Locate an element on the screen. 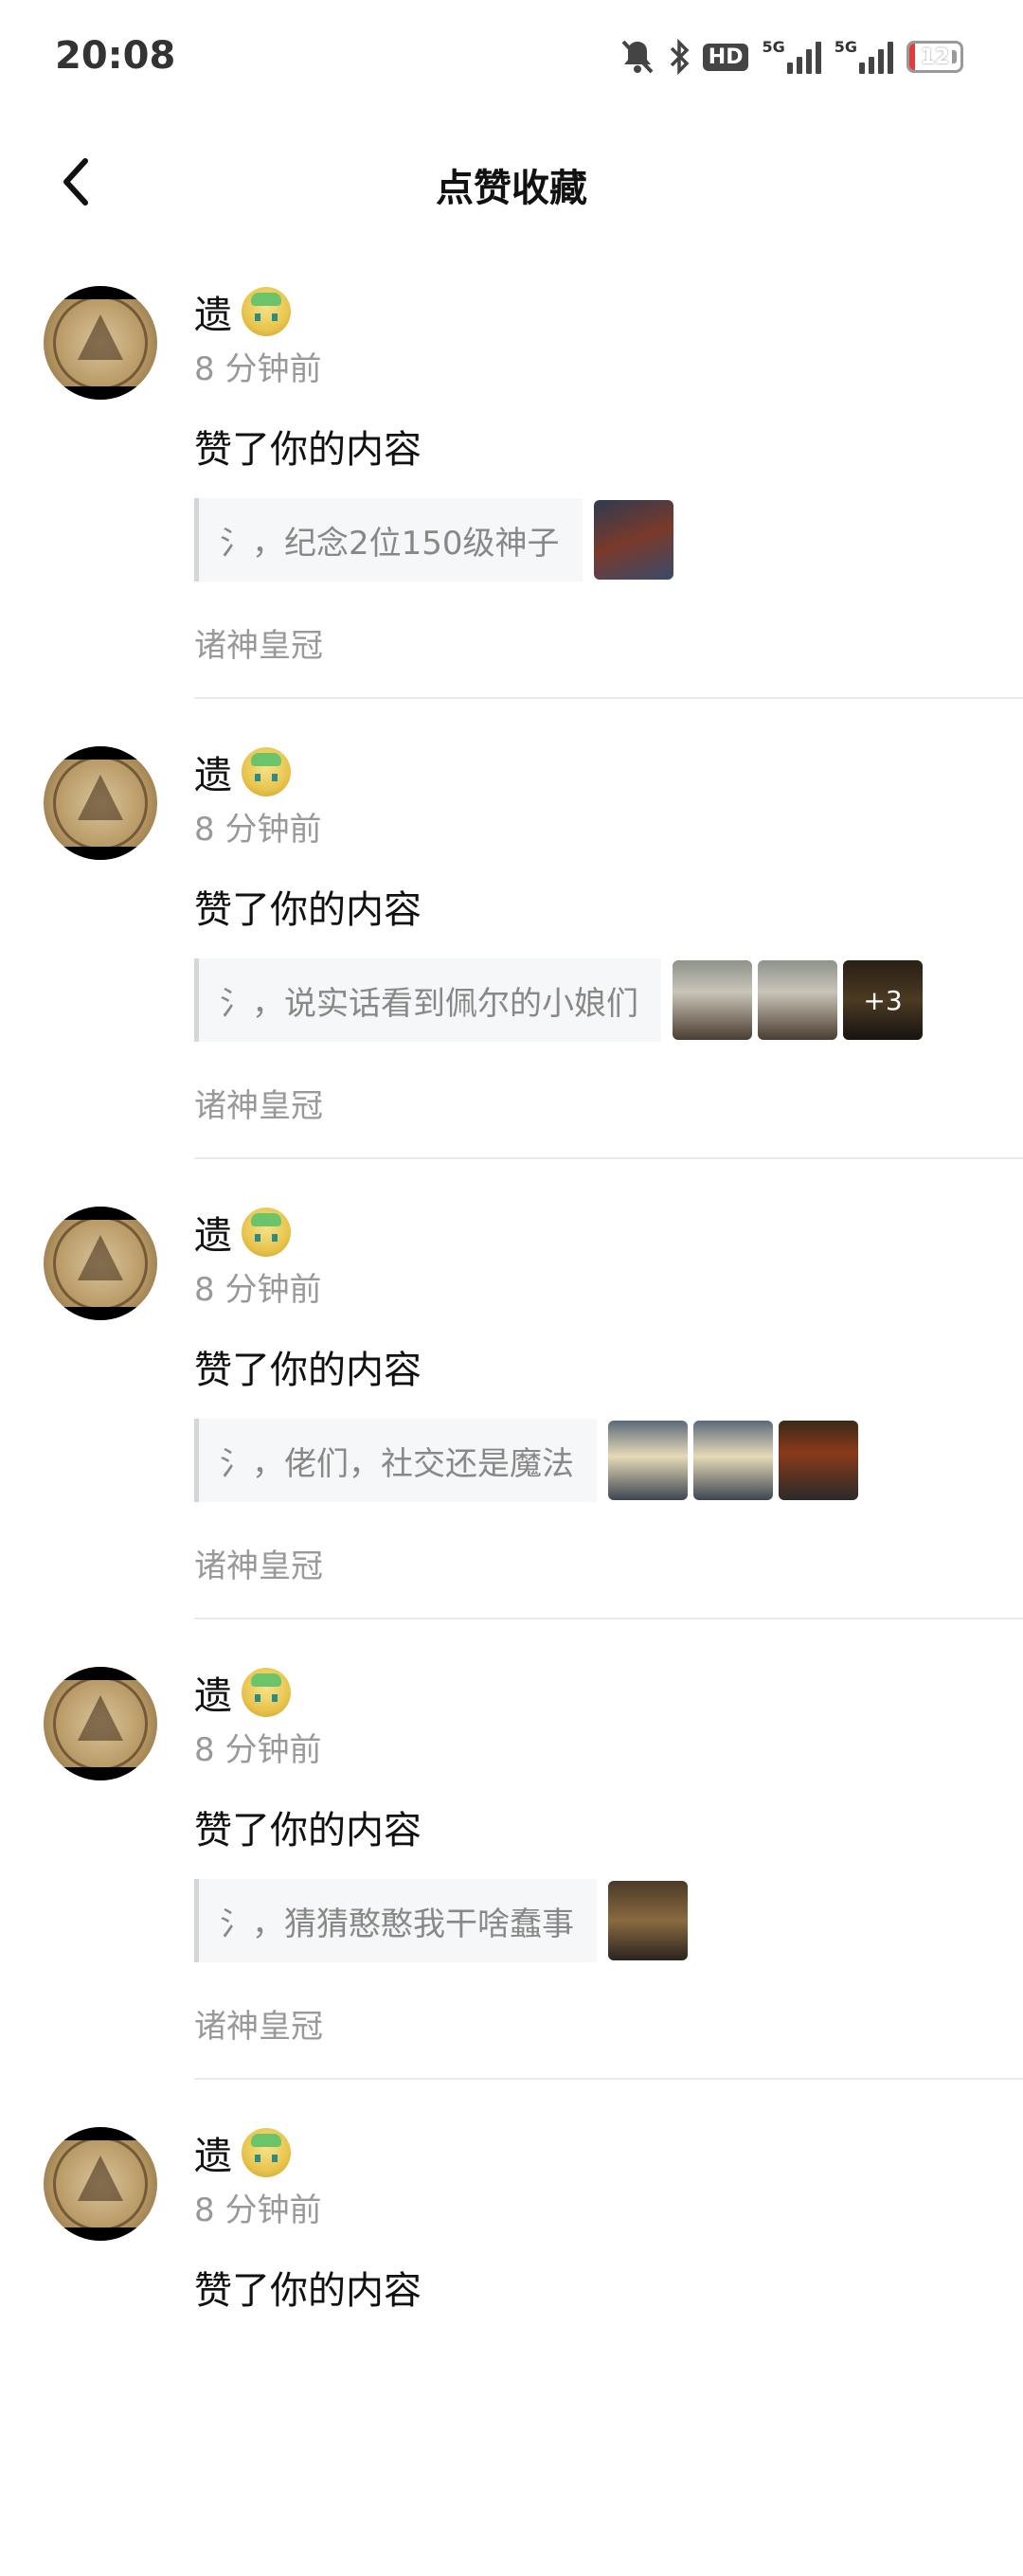  quoted-text: 氵，佬们，社交还是魔法 is located at coordinates (395, 1460).